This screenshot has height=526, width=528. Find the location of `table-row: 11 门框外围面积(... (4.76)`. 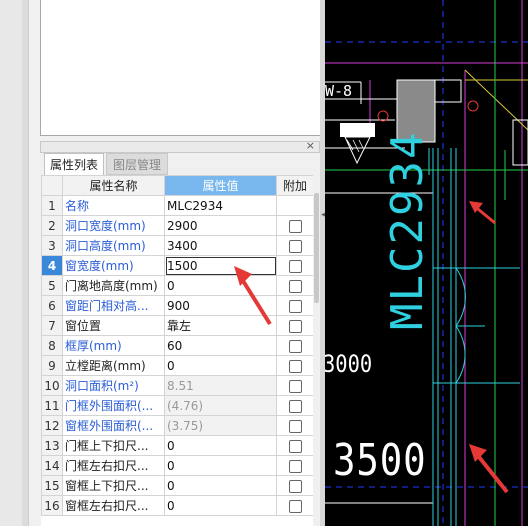

table-row: 11 门框外围面积(... (4.76) is located at coordinates (177, 405).